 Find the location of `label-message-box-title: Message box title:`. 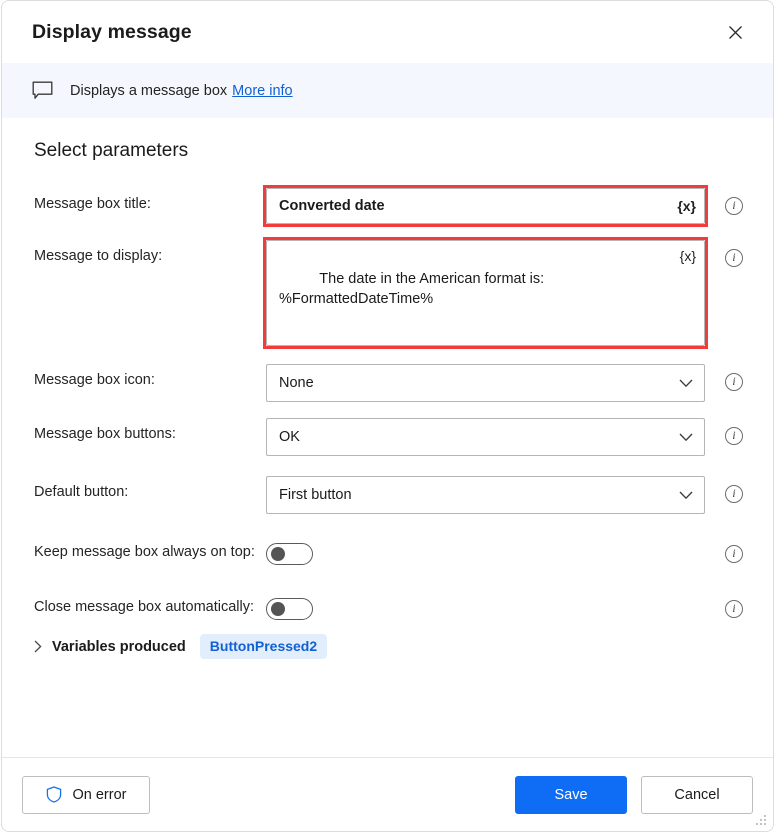

label-message-box-title: Message box title: is located at coordinates (92, 204).